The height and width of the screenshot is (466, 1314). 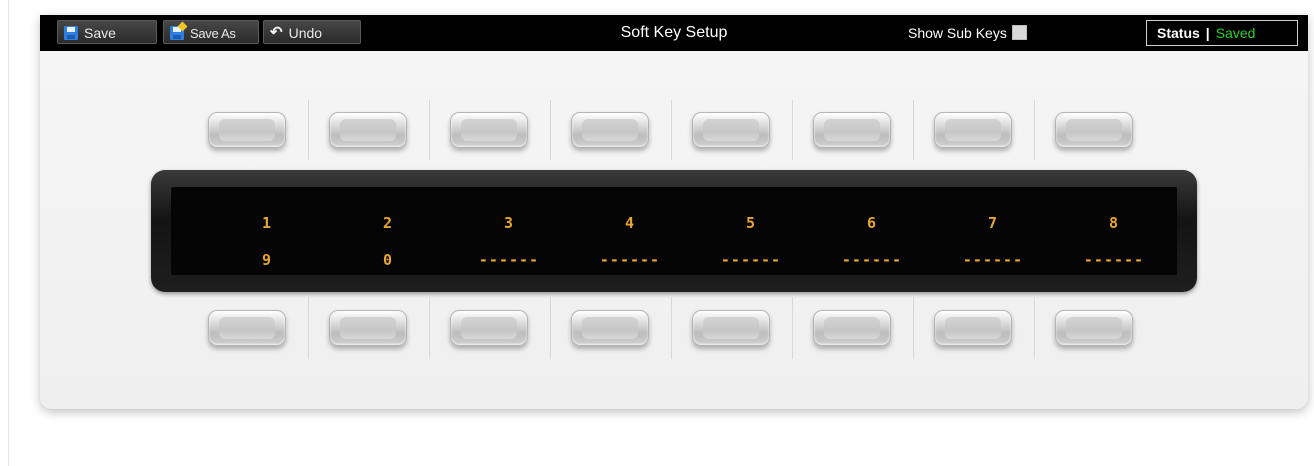 I want to click on lcd-top-label-3: 3, so click(x=509, y=223).